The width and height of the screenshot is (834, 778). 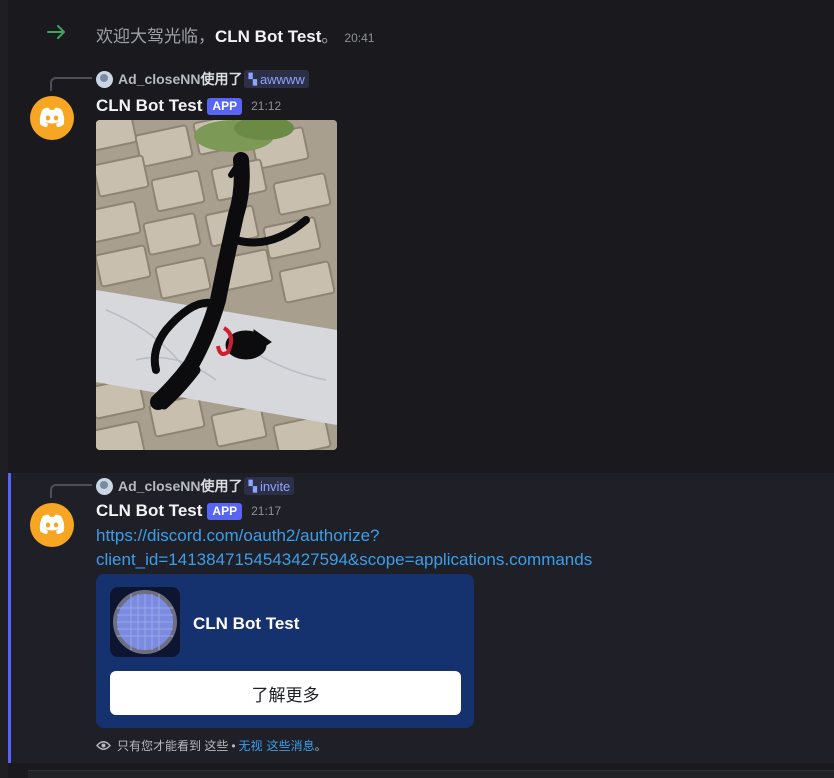 I want to click on link-embed-card: CLN Bot Test 了解更多, so click(x=285, y=651).